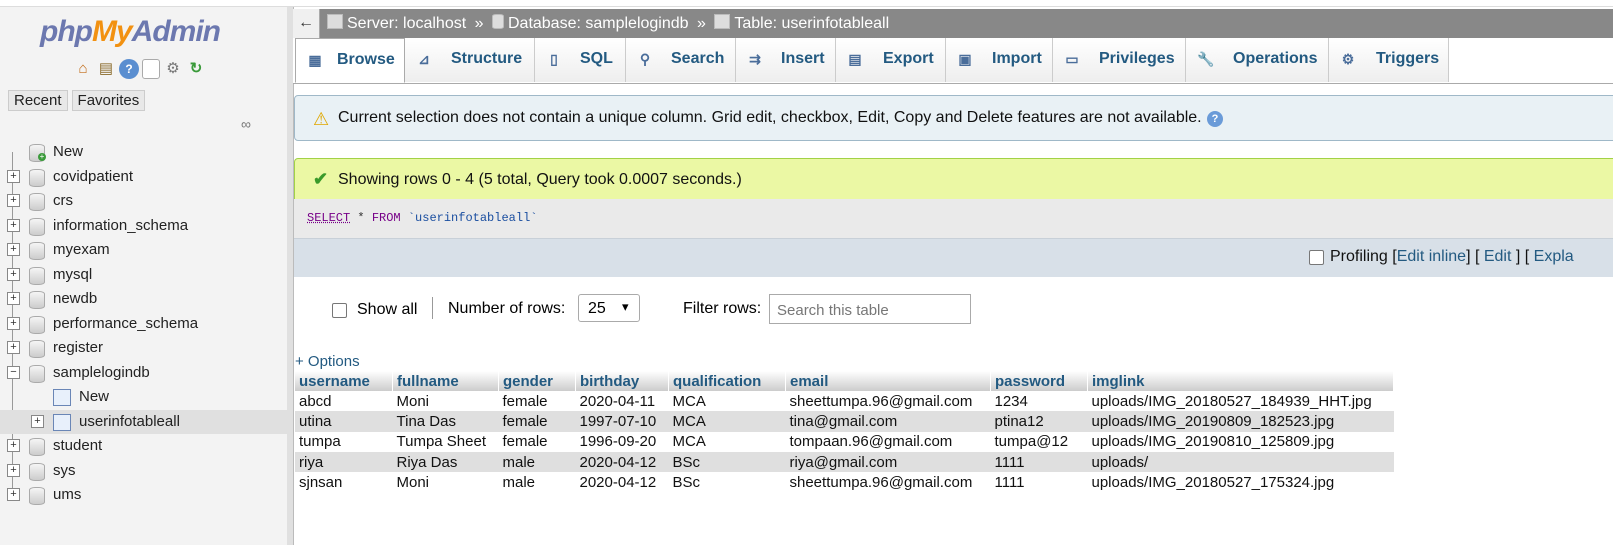  Describe the element at coordinates (339, 310) in the screenshot. I see `show-all-checkbox` at that location.